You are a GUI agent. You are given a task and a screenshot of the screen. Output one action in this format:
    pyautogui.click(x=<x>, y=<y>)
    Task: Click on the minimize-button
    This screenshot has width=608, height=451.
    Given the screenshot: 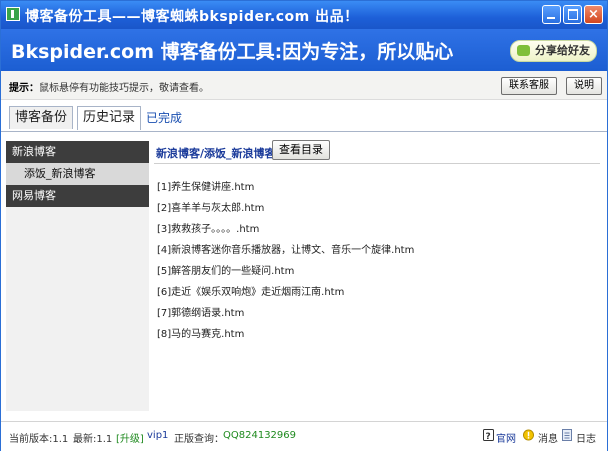 What is the action you would take?
    pyautogui.click(x=551, y=14)
    